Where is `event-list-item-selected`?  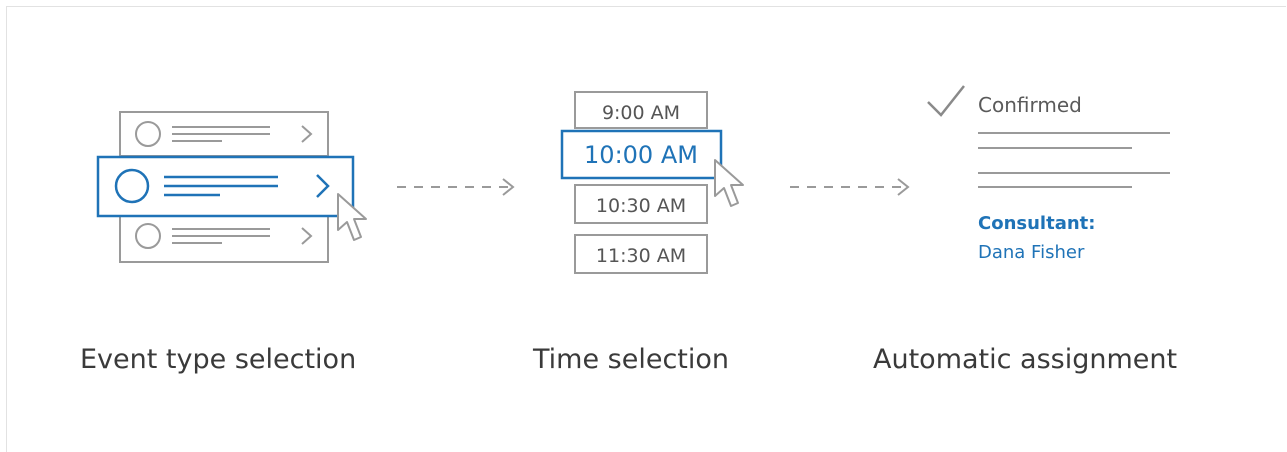 event-list-item-selected is located at coordinates (225, 186).